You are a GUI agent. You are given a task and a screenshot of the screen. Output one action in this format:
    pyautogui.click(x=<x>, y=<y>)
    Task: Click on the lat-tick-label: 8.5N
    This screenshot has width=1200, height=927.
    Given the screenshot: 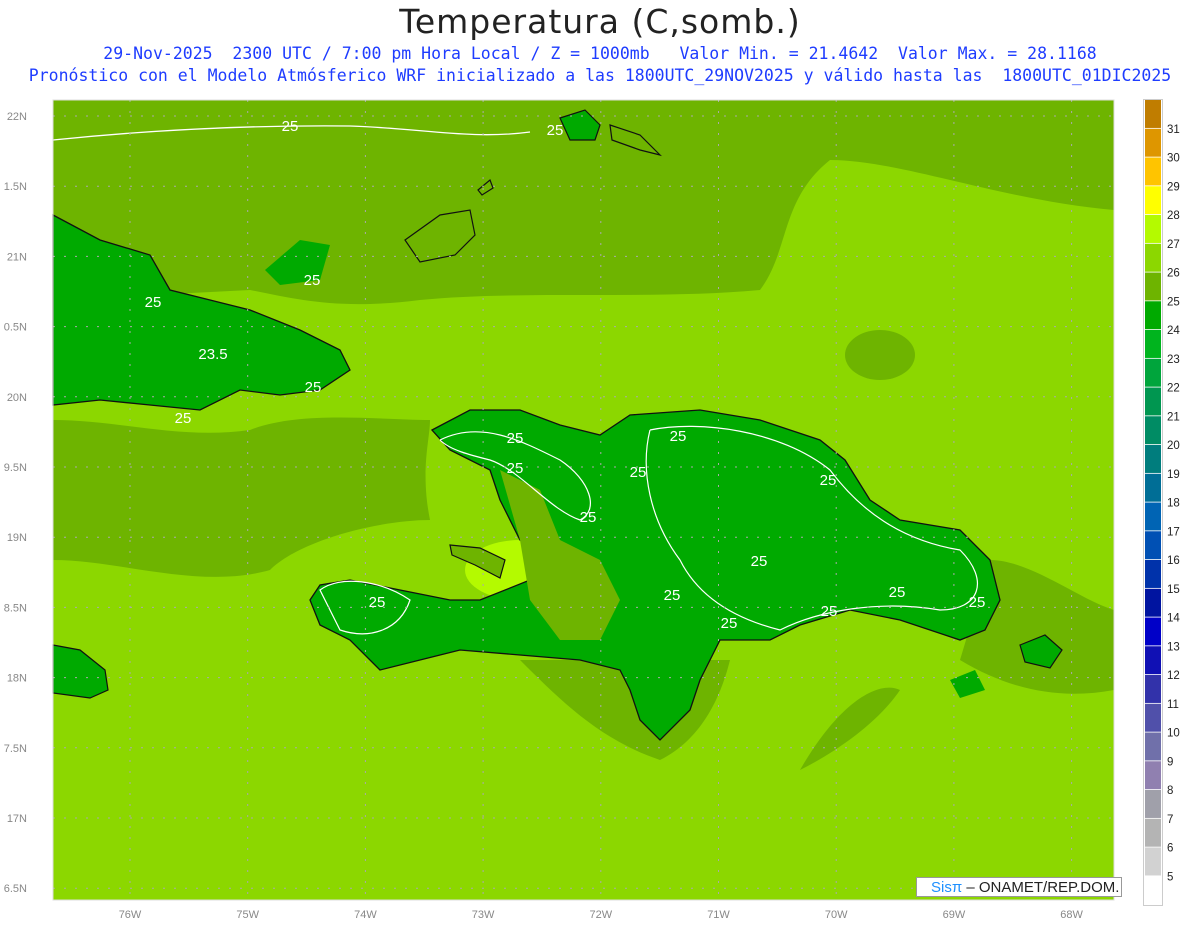 What is the action you would take?
    pyautogui.click(x=15, y=608)
    